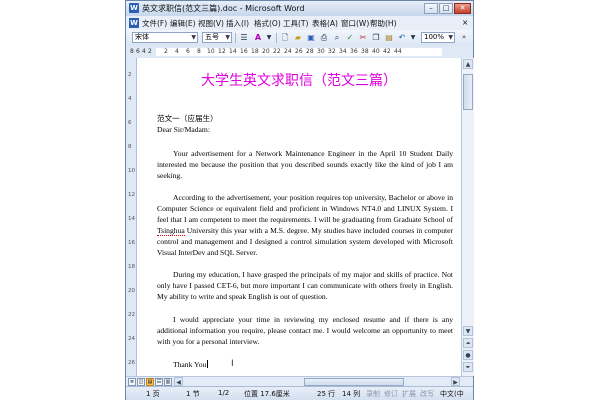  Describe the element at coordinates (324, 37) in the screenshot. I see `print-icon: ⎙` at that location.